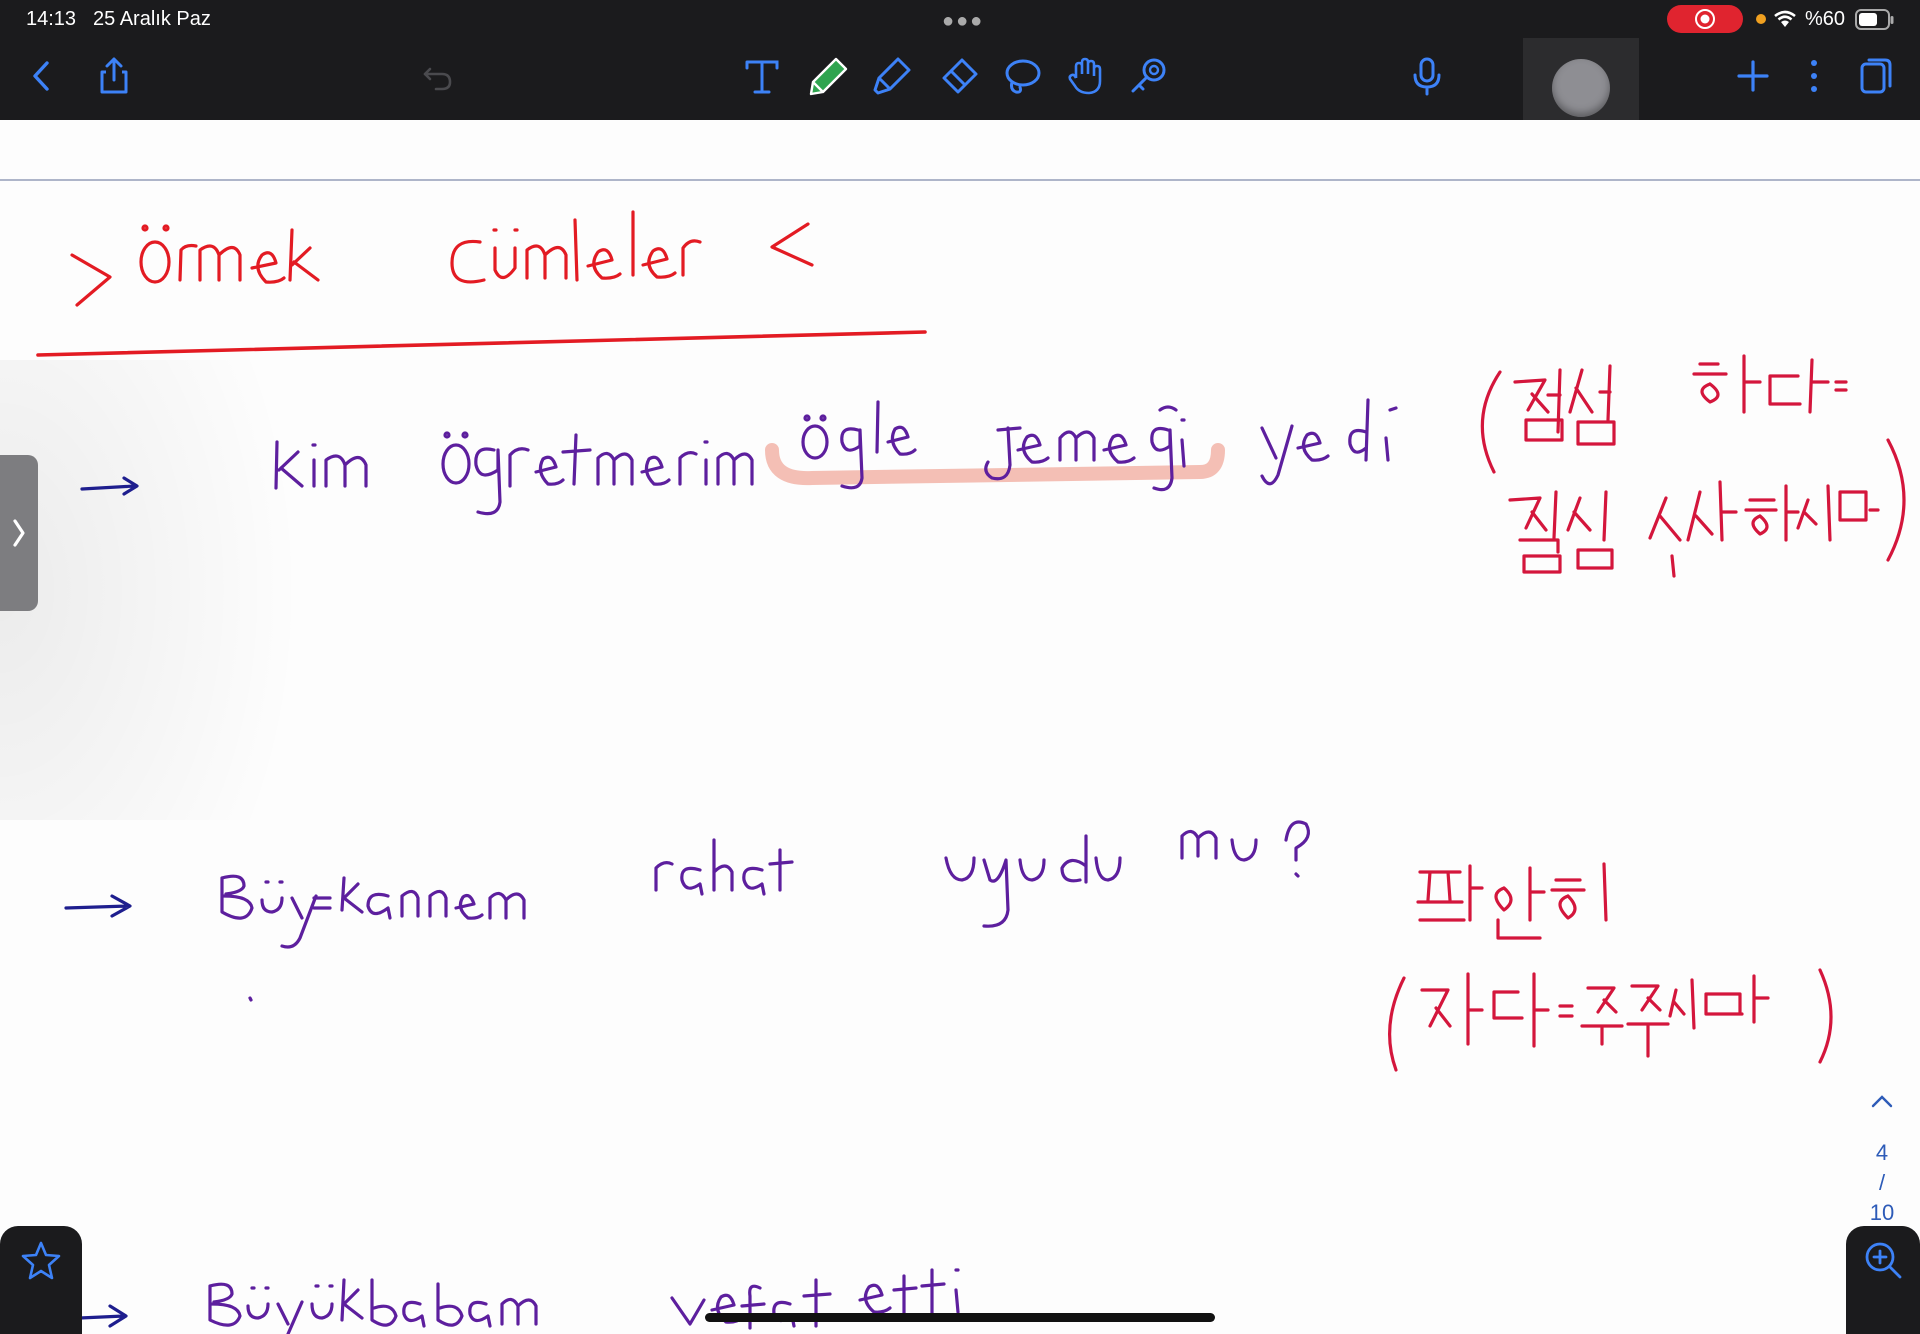 The image size is (1920, 1334). I want to click on line3-ink, so click(550, 1301).